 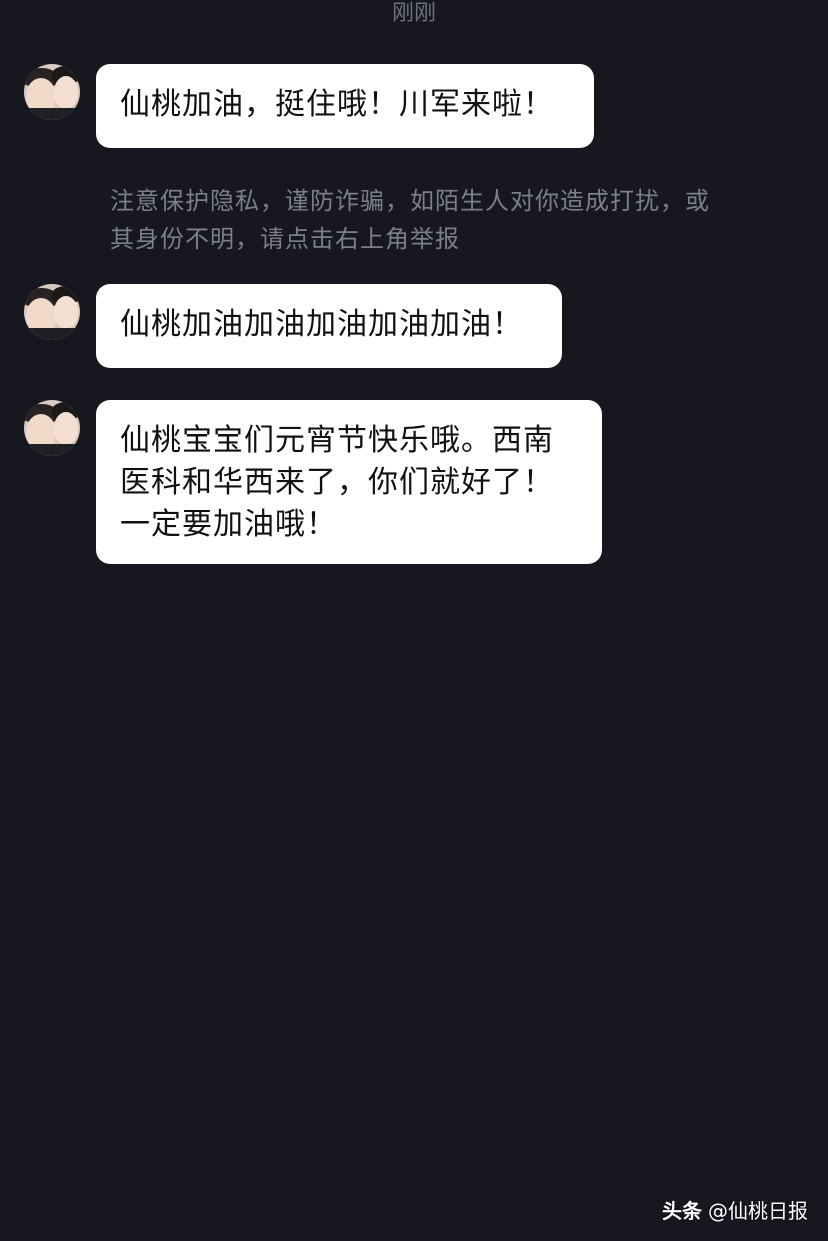 What do you see at coordinates (345, 106) in the screenshot?
I see `chat-bubble: 仙桃加油，挺住哦！川军来啦！` at bounding box center [345, 106].